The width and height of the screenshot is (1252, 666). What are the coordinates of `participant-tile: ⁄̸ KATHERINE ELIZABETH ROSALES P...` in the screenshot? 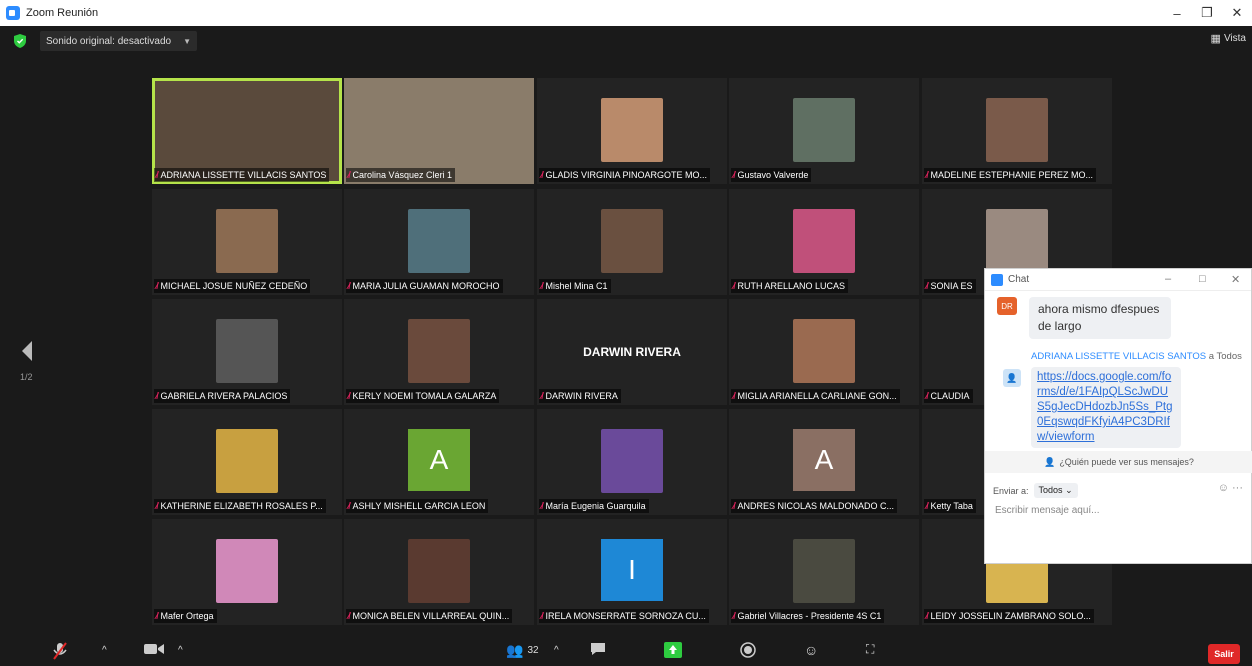 It's located at (247, 462).